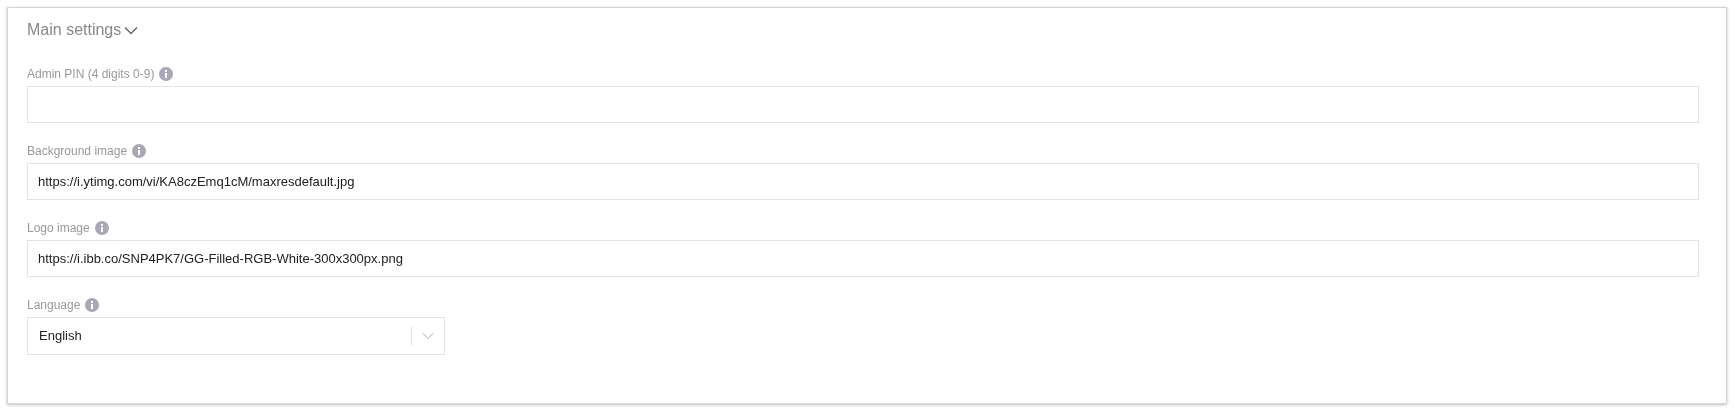  What do you see at coordinates (74, 30) in the screenshot?
I see `section-title: Main settings` at bounding box center [74, 30].